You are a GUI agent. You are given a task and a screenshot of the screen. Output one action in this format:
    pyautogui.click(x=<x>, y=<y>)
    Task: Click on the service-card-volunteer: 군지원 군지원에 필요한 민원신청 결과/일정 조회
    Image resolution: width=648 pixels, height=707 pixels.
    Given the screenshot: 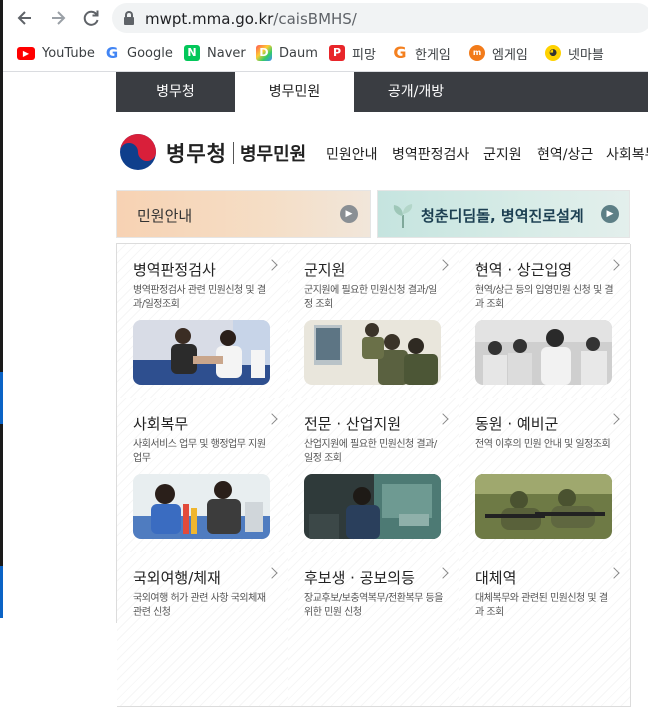 What is the action you would take?
    pyautogui.click(x=374, y=321)
    